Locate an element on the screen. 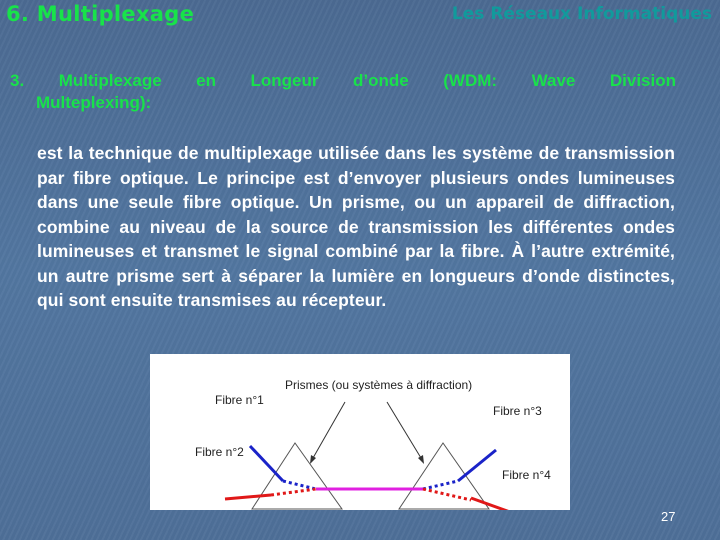  arrow-right-prism is located at coordinates (404, 430).